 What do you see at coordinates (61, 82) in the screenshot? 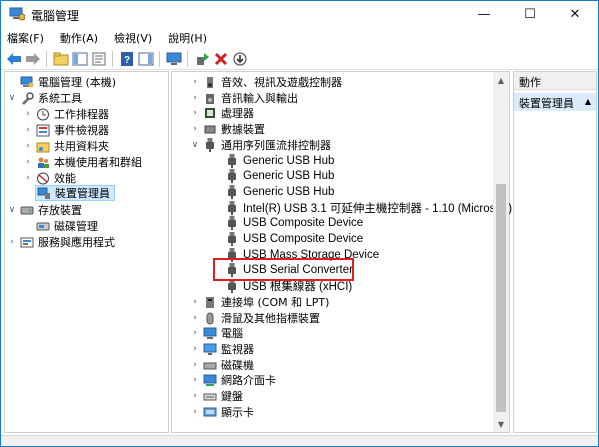
I see `tree-item-computer-management: 電腦管理 (本機)` at bounding box center [61, 82].